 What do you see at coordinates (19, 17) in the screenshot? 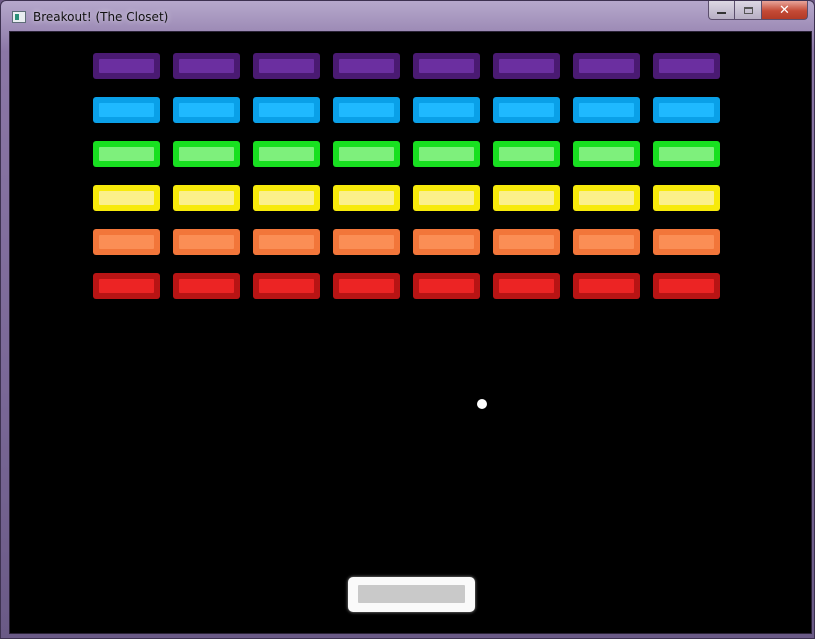
I see `app-window-icon` at bounding box center [19, 17].